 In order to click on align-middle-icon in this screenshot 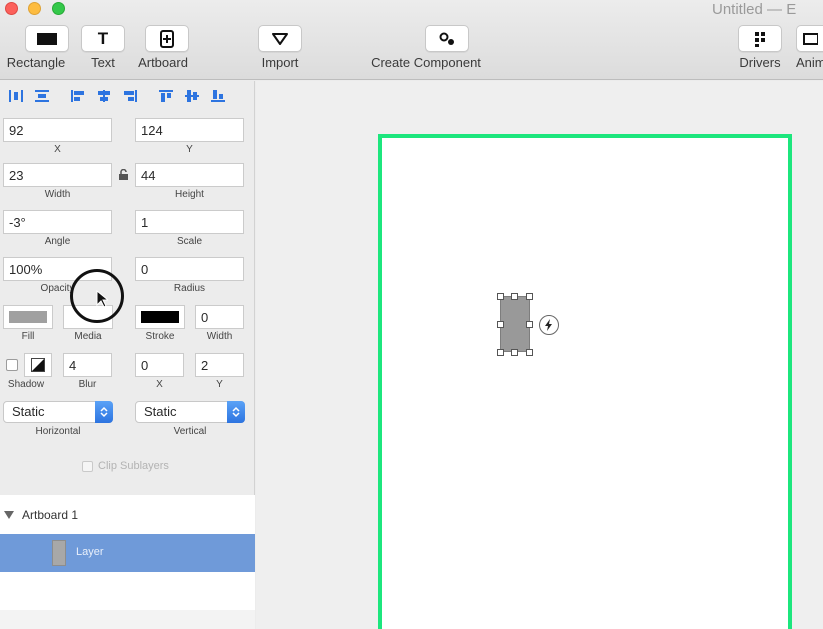, I will do `click(192, 96)`.